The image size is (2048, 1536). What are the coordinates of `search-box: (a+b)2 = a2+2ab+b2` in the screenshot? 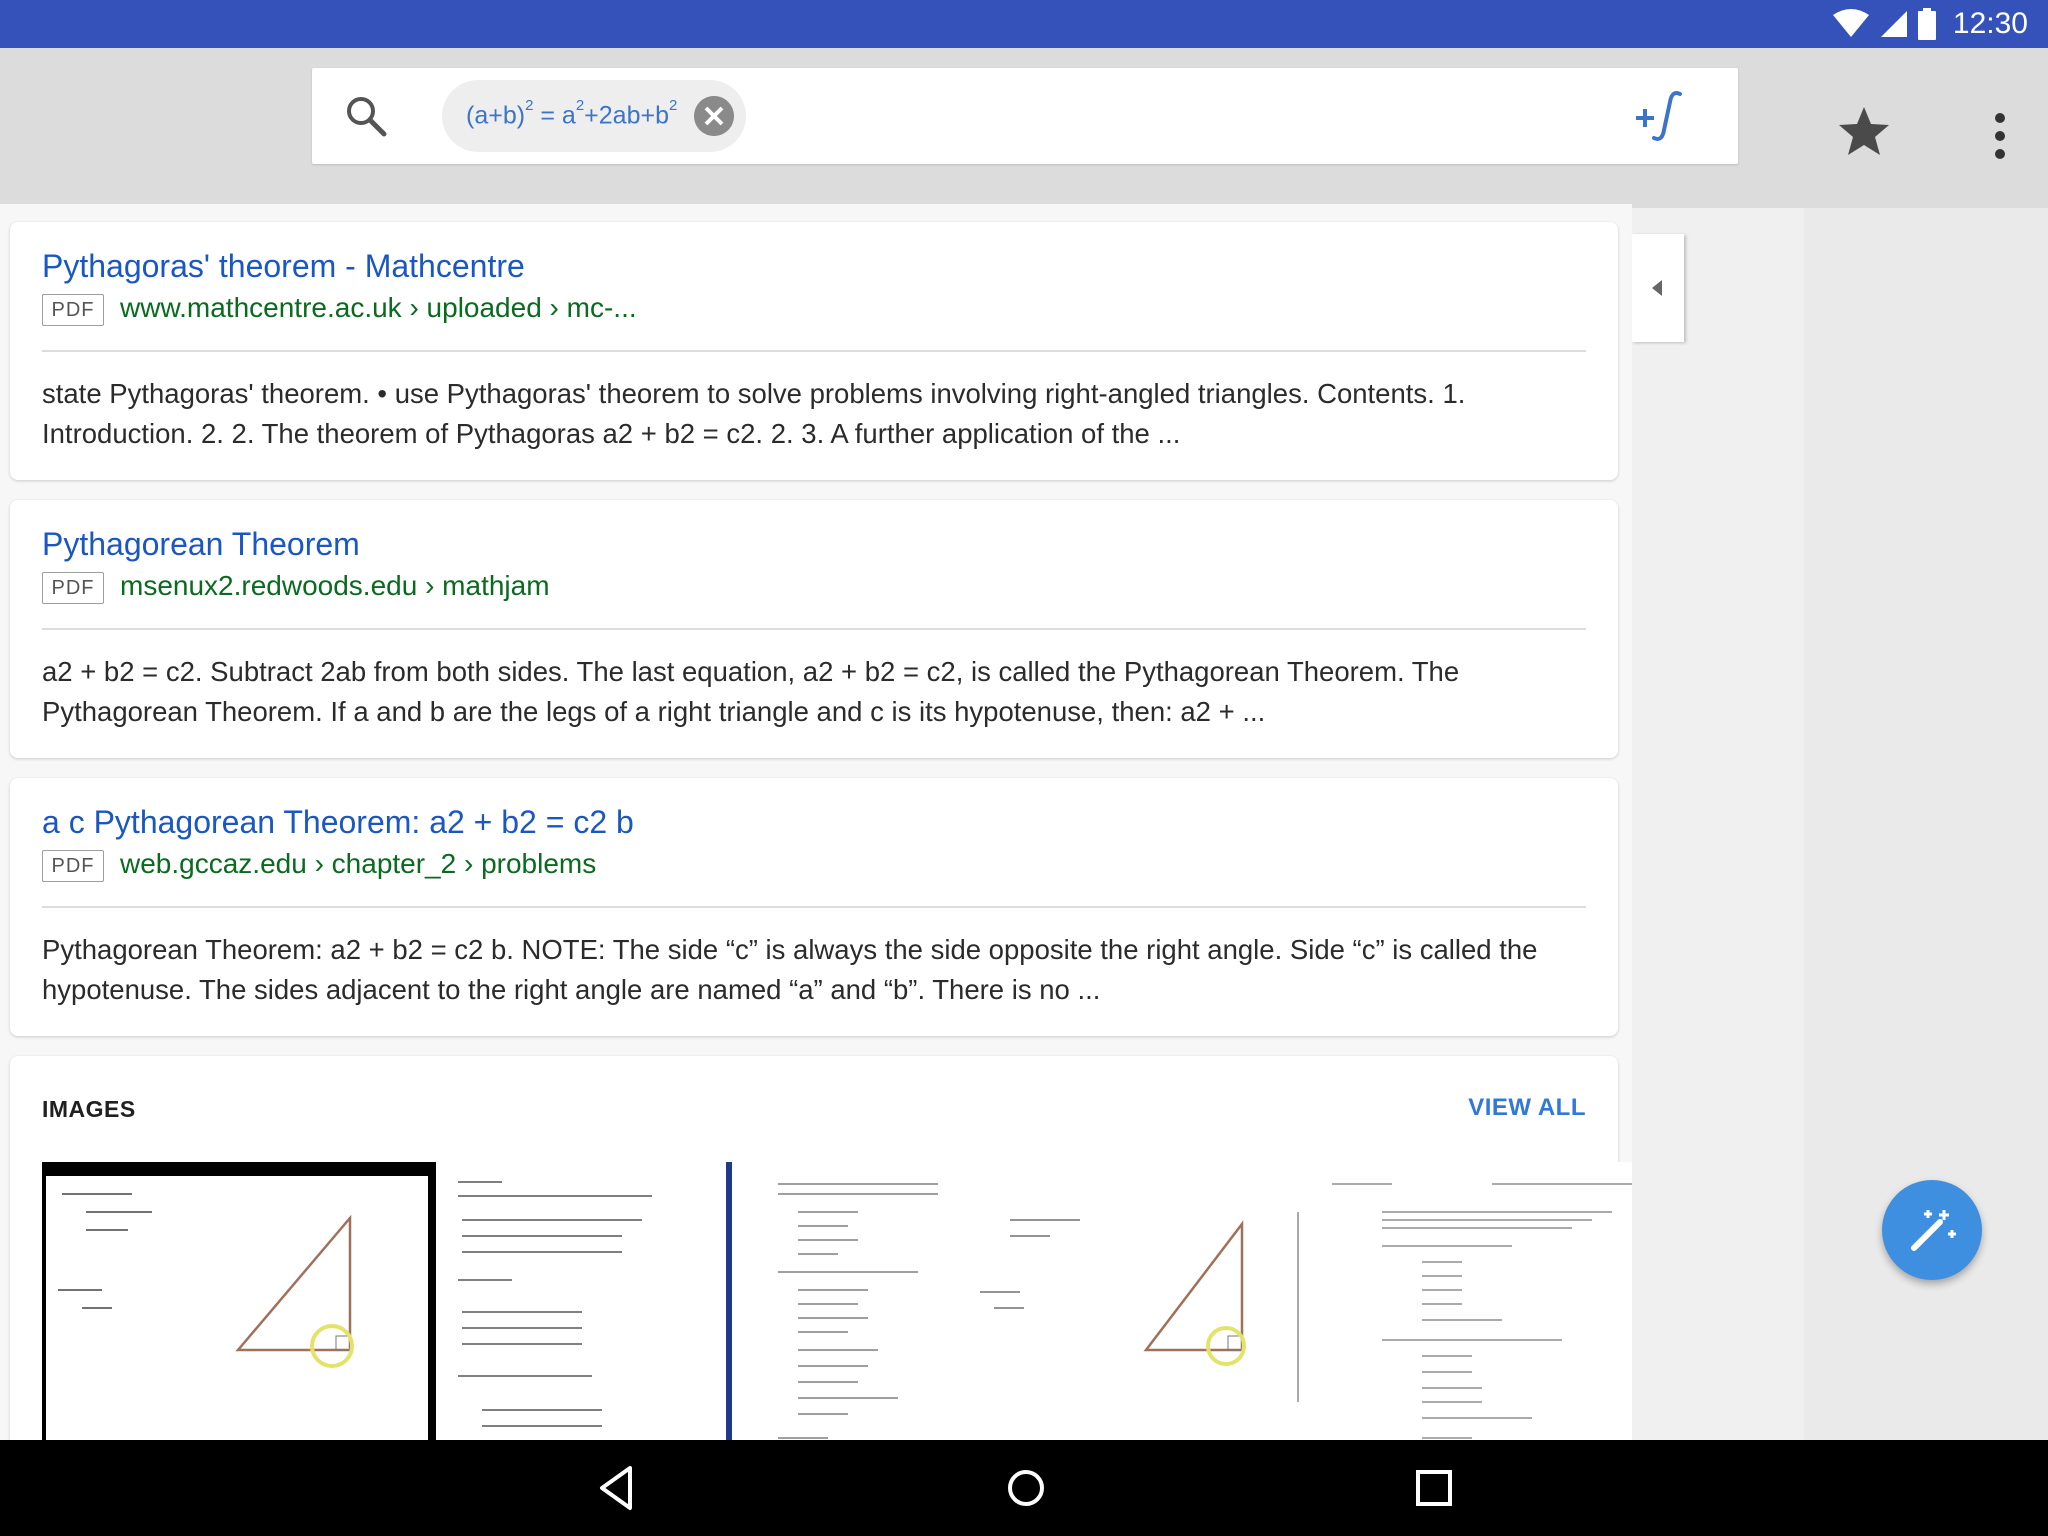 It's located at (1025, 116).